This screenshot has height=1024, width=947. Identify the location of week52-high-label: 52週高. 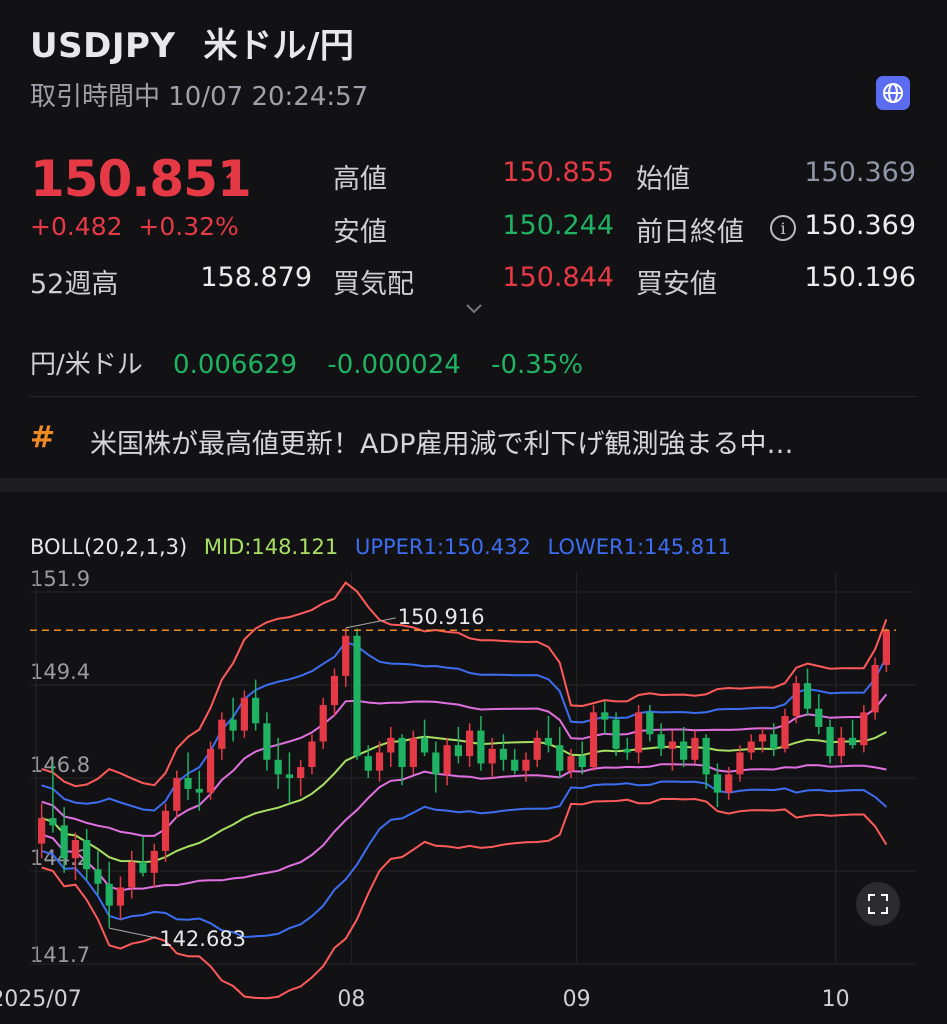
(74, 284).